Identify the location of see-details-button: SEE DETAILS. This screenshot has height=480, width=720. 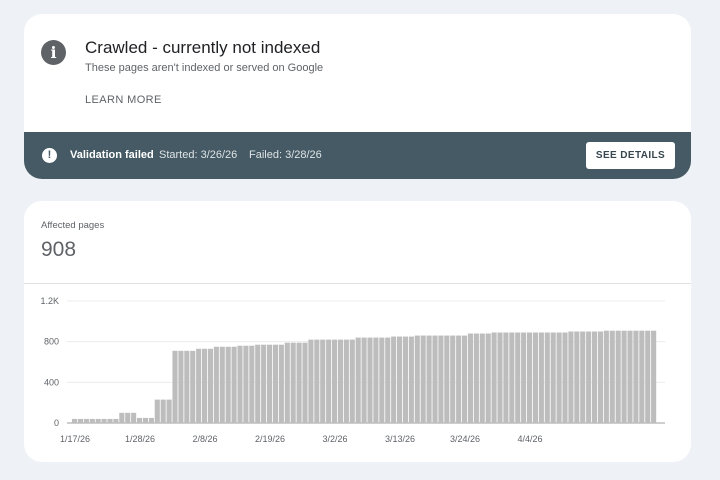
(630, 155).